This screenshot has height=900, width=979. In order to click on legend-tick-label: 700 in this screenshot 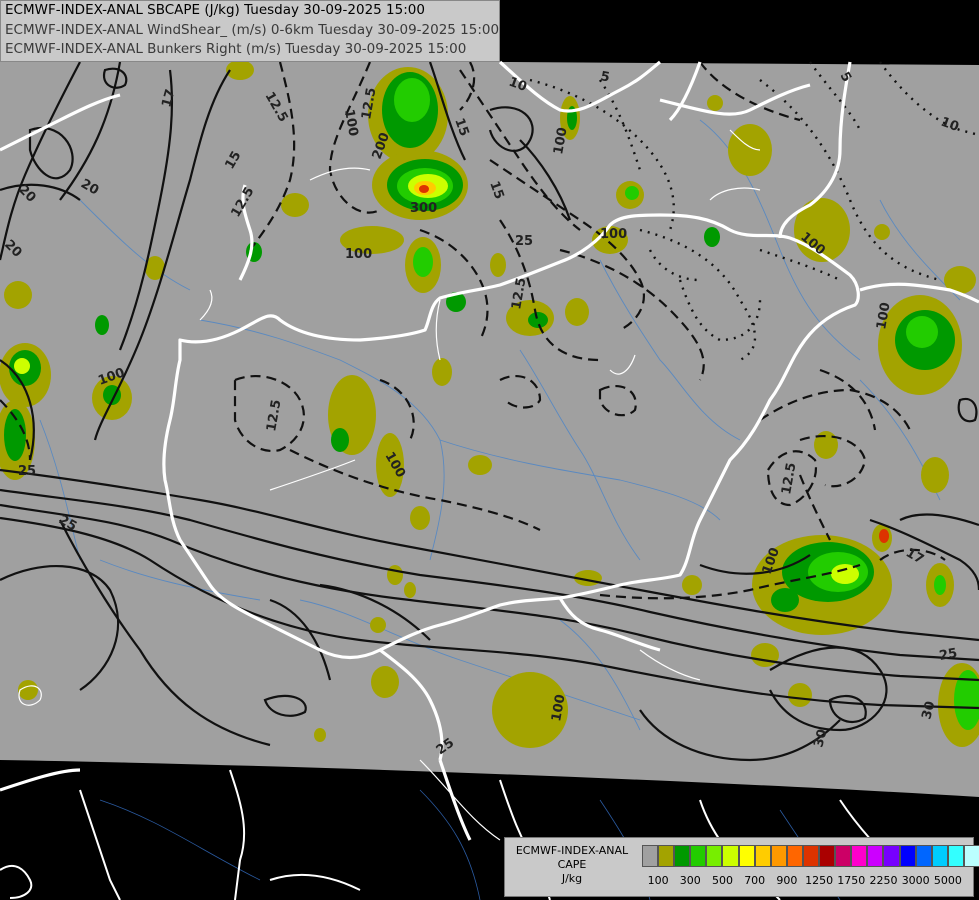, I will do `click(755, 880)`.